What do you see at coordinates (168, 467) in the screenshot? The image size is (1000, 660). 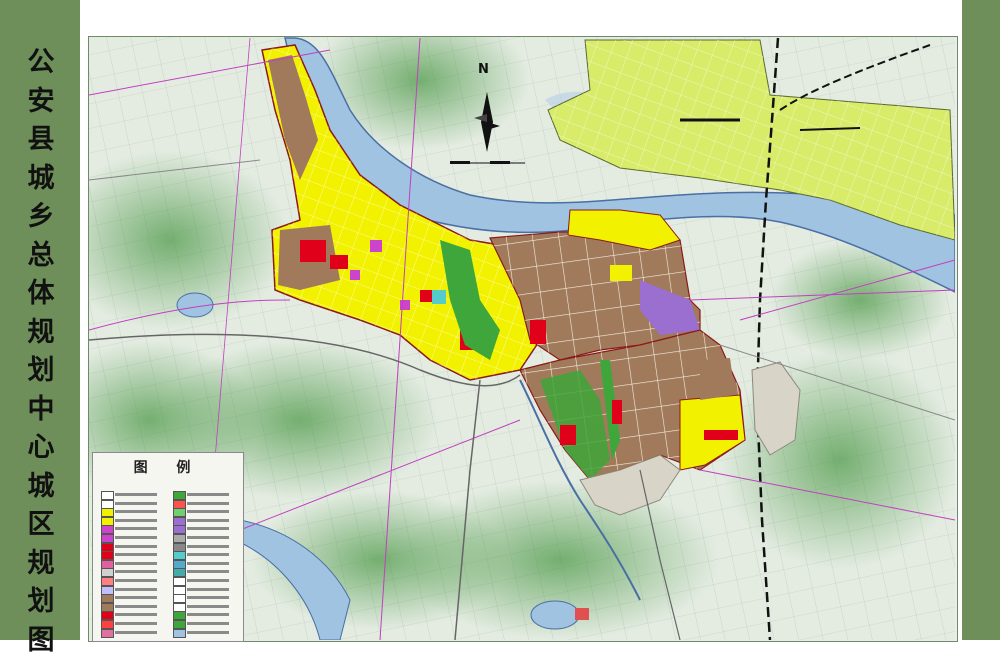 I see `legend-title: 图 例` at bounding box center [168, 467].